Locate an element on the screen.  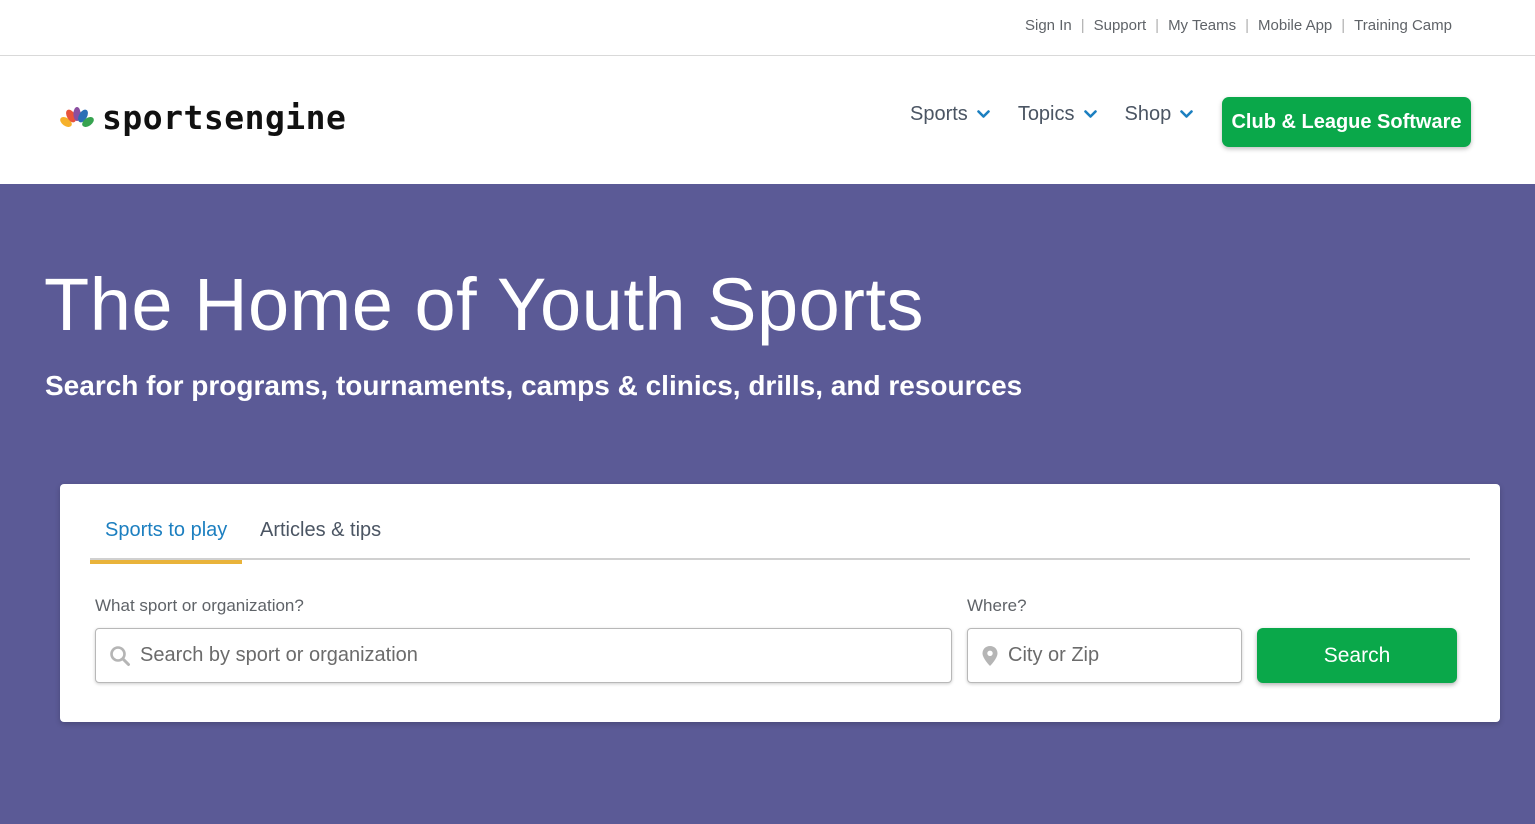
sport-field-label: What sport or organization? is located at coordinates (199, 605).